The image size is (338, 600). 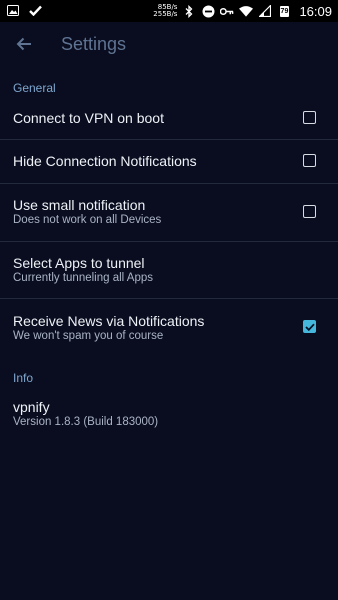 I want to click on battery-icon: 79, so click(x=284, y=11).